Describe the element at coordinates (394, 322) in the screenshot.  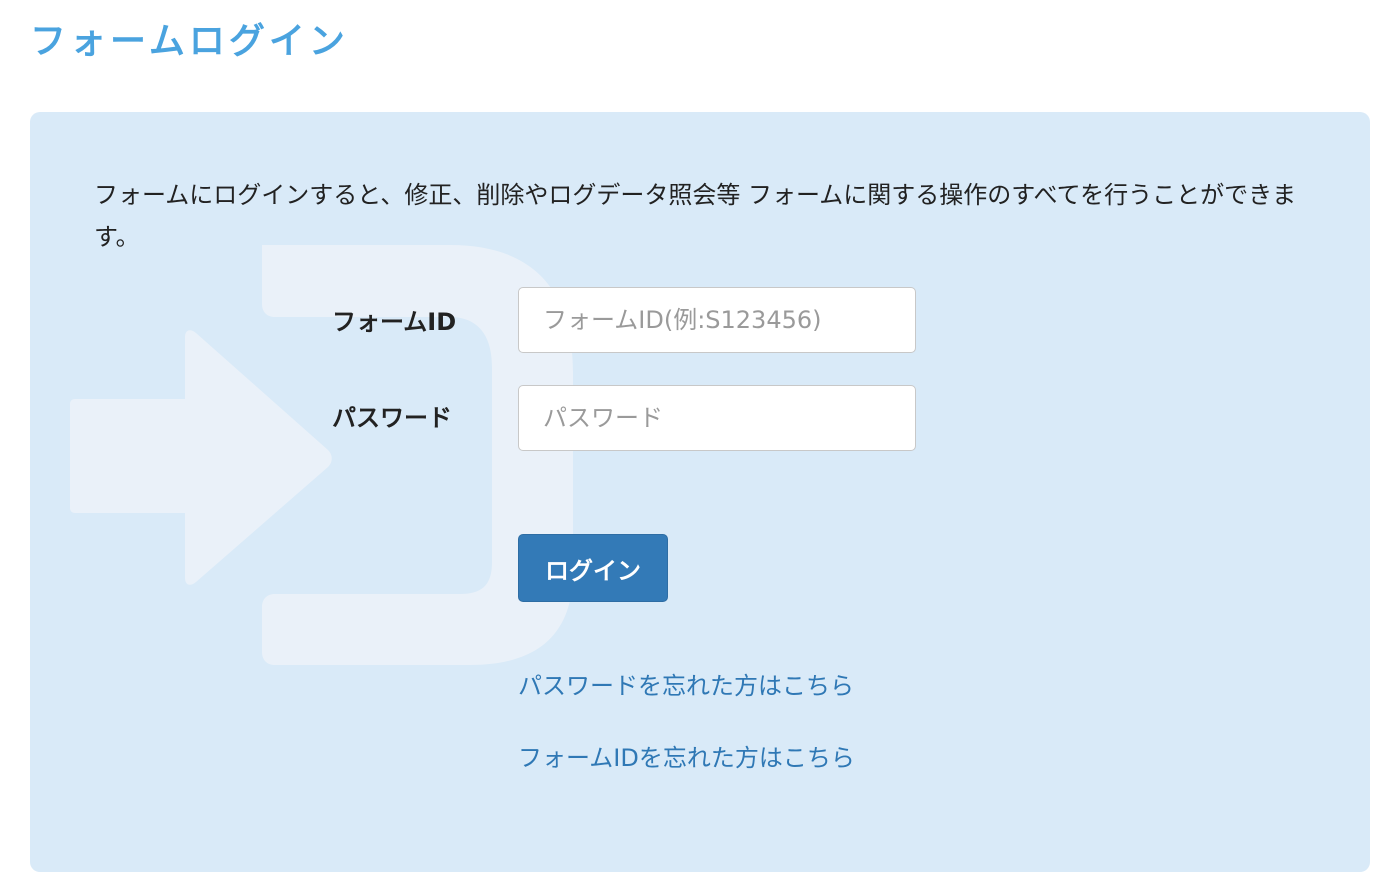
I see `form-id-label: フォームID` at that location.